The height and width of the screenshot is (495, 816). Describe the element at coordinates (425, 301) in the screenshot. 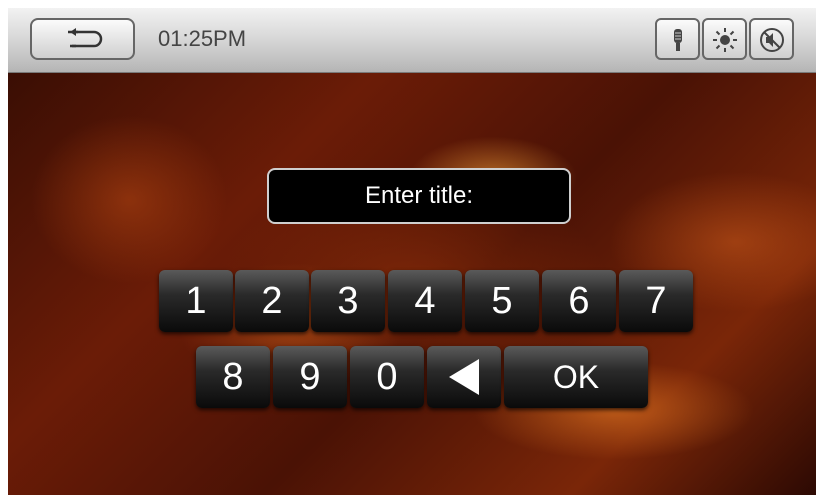

I see `key-4: 4` at that location.